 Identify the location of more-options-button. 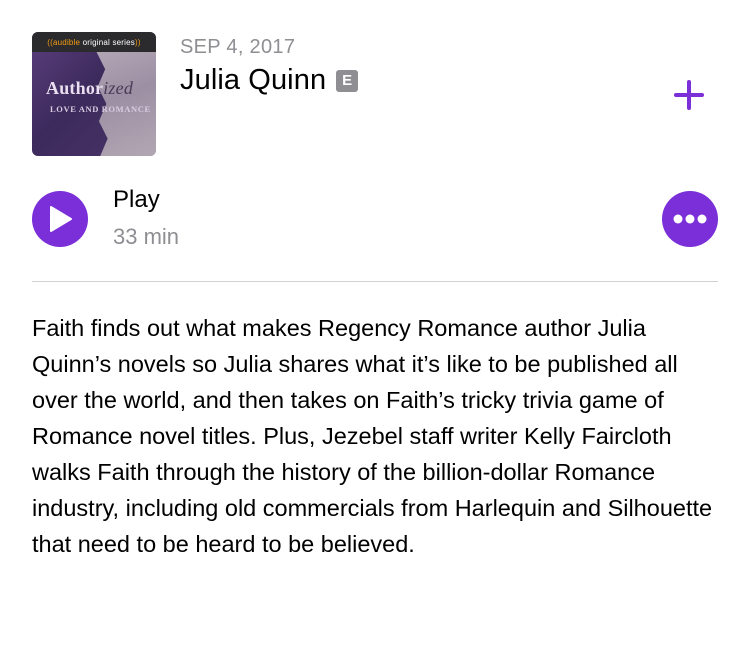
(690, 219).